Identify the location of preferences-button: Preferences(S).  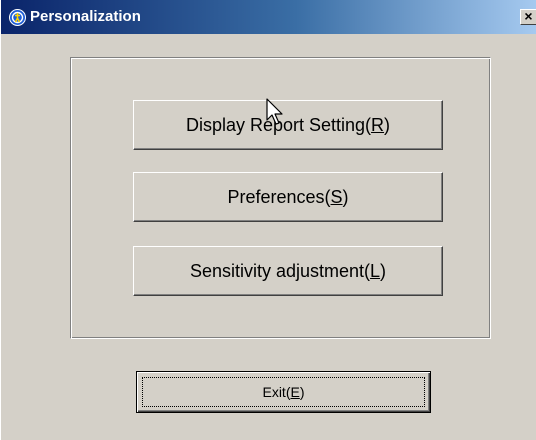
(288, 197).